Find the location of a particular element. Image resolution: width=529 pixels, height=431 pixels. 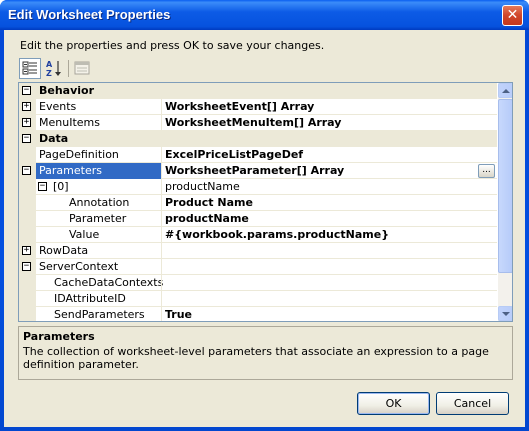

title-bar: Edit Worksheet Properties ✕ is located at coordinates (264, 15).